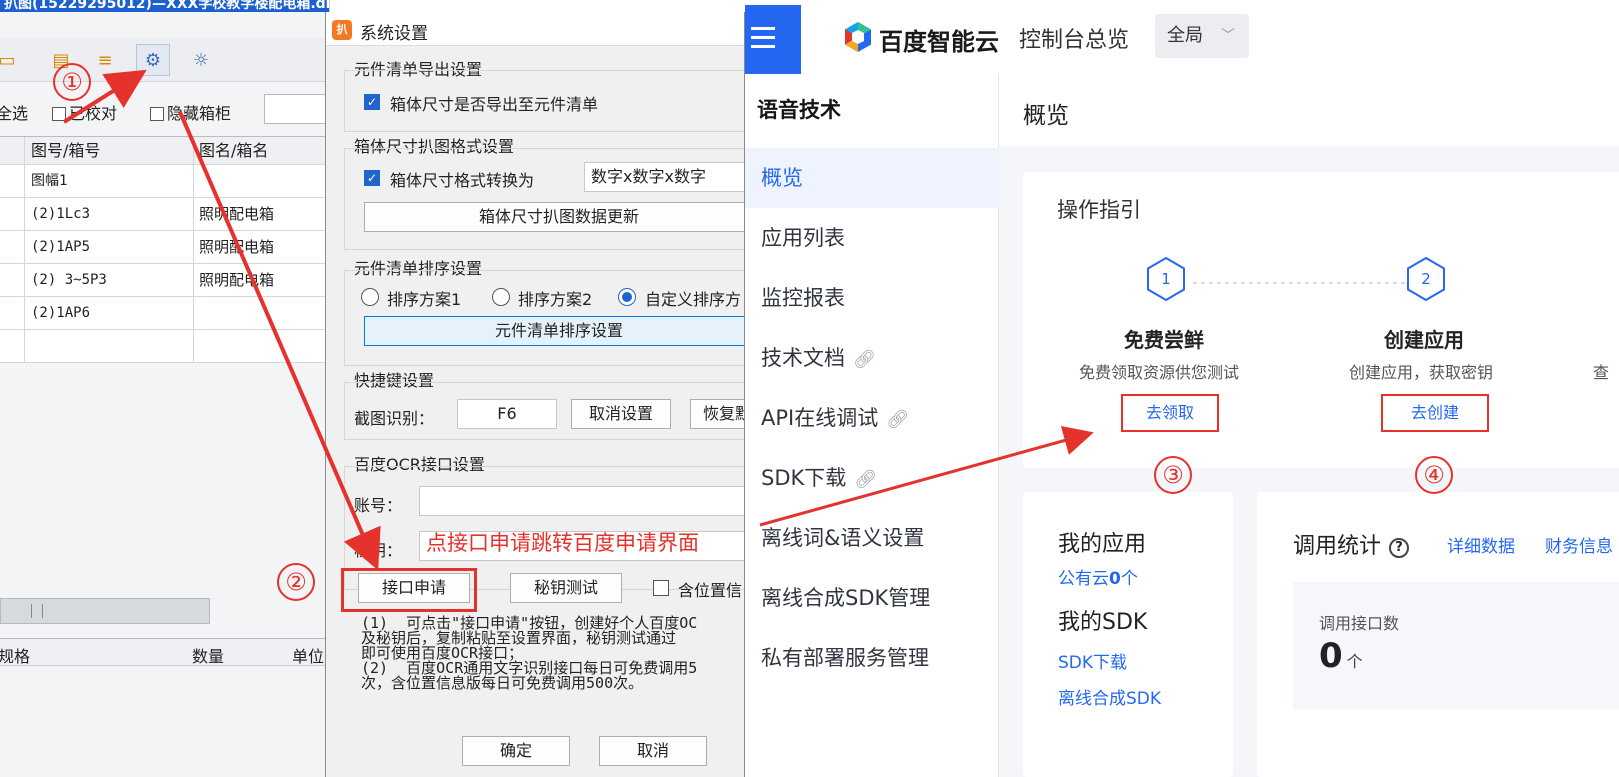 The height and width of the screenshot is (777, 1619). I want to click on public-cloud-count: 0, so click(1115, 579).